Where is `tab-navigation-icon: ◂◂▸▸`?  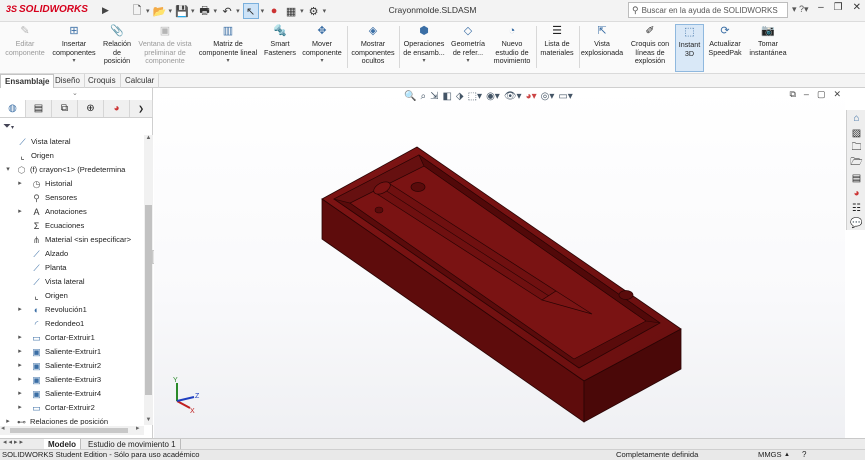 tab-navigation-icon: ◂◂▸▸ is located at coordinates (14, 442).